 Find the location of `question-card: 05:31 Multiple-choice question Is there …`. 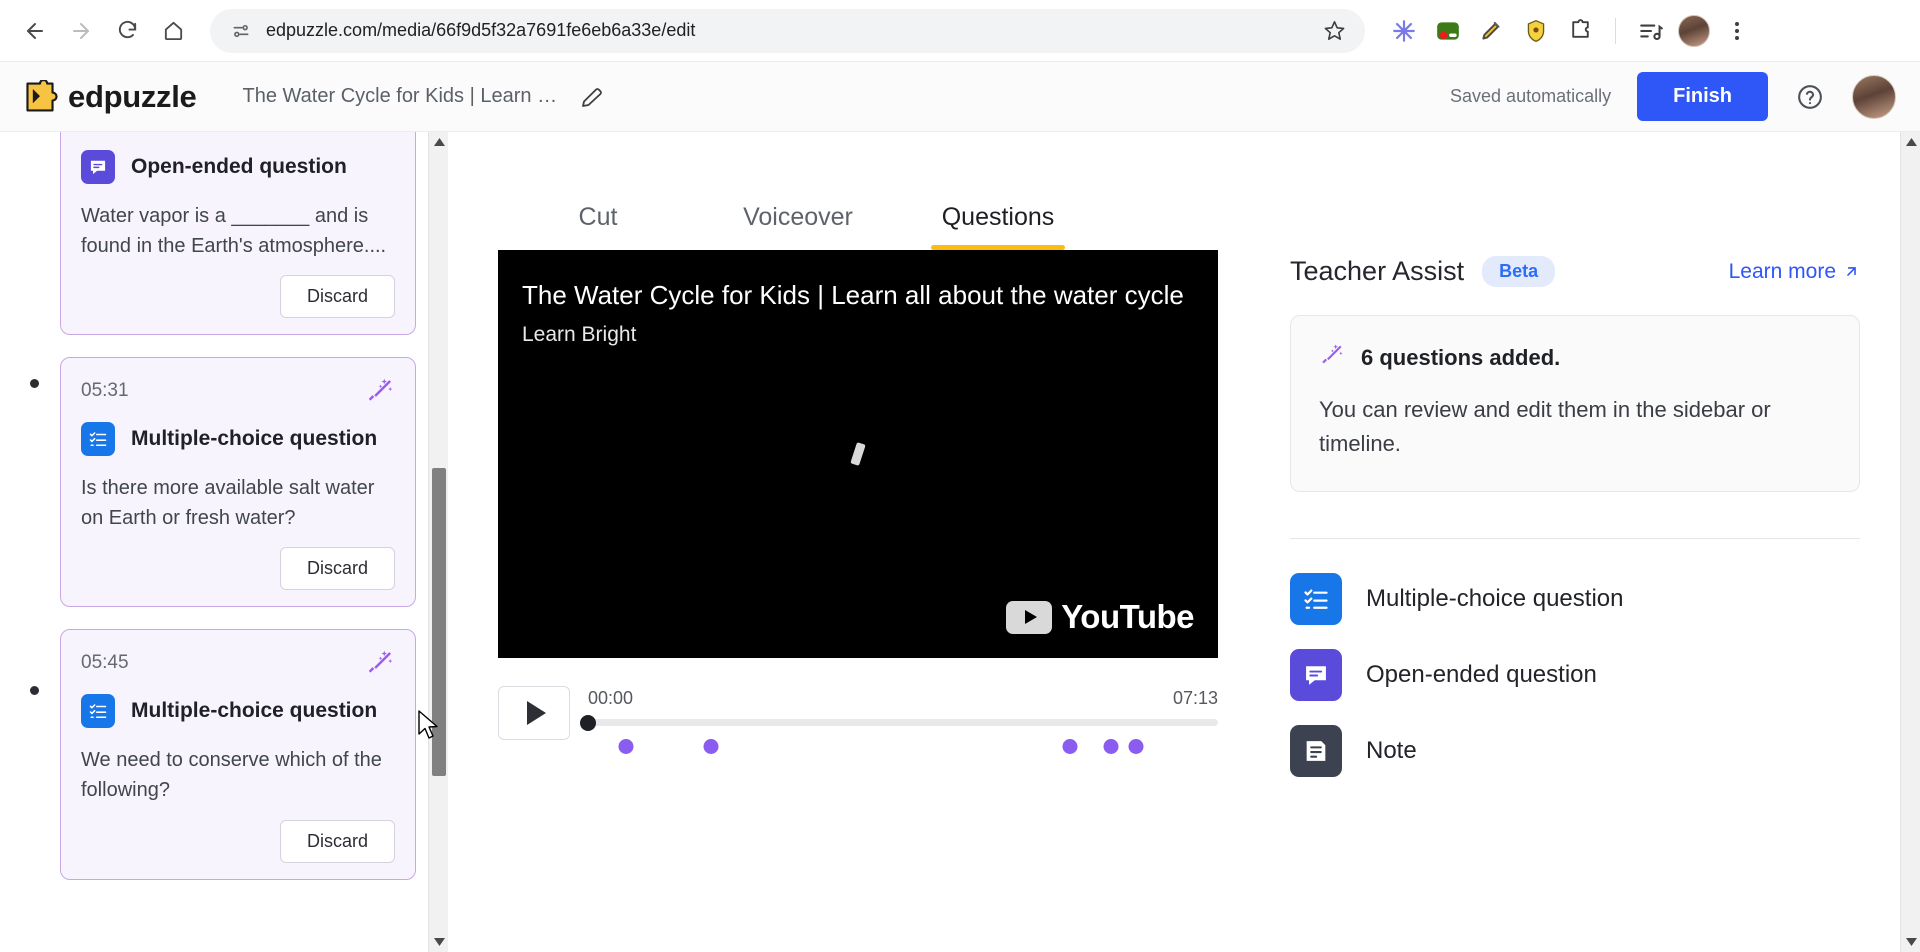

question-card: 05:31 Multiple-choice question Is there … is located at coordinates (238, 482).